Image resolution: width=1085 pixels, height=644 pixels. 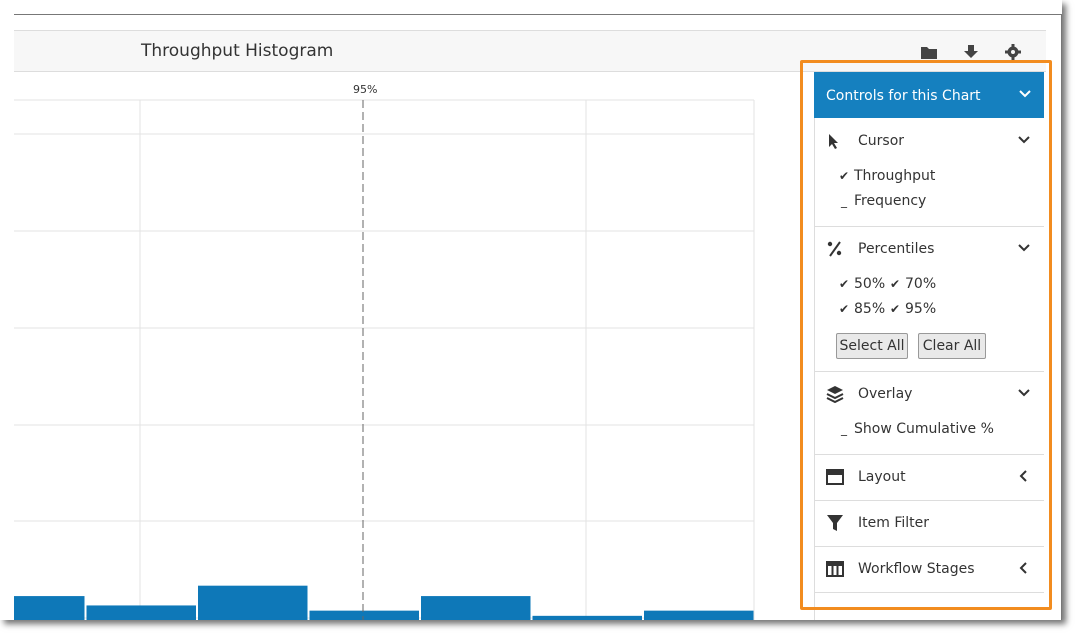 I want to click on chart-title: Throughput Histogram, so click(x=237, y=51).